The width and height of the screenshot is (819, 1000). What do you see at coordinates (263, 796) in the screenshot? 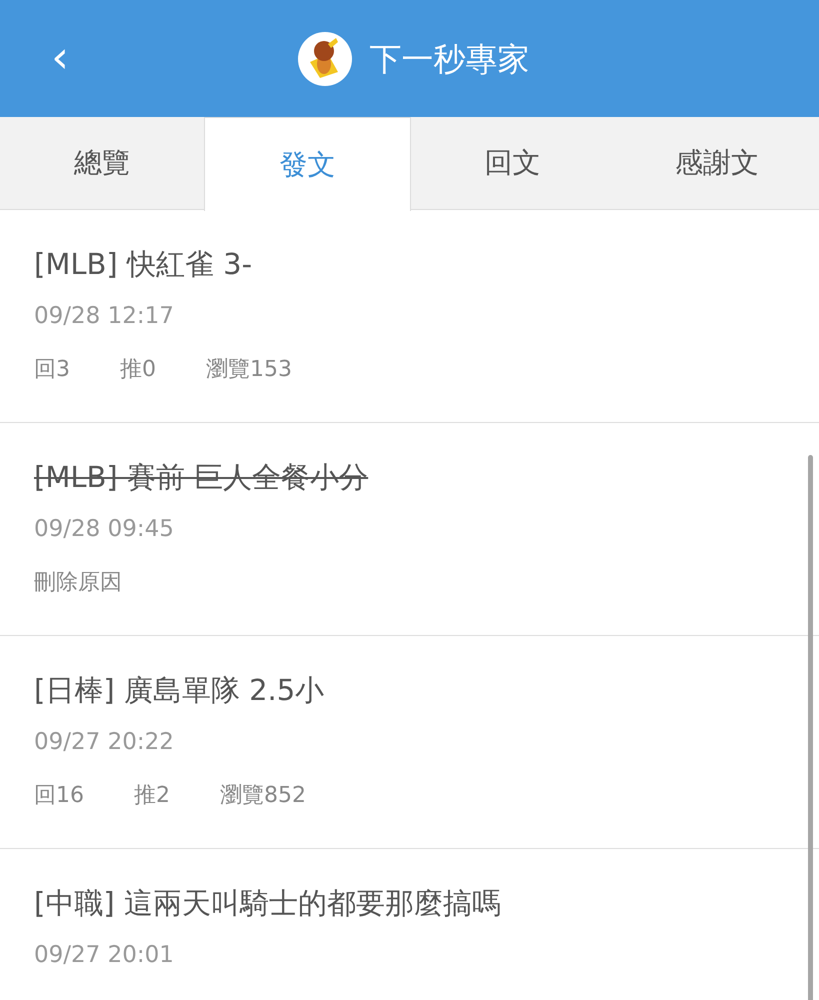
I see `post-stat: 瀏覽852` at bounding box center [263, 796].